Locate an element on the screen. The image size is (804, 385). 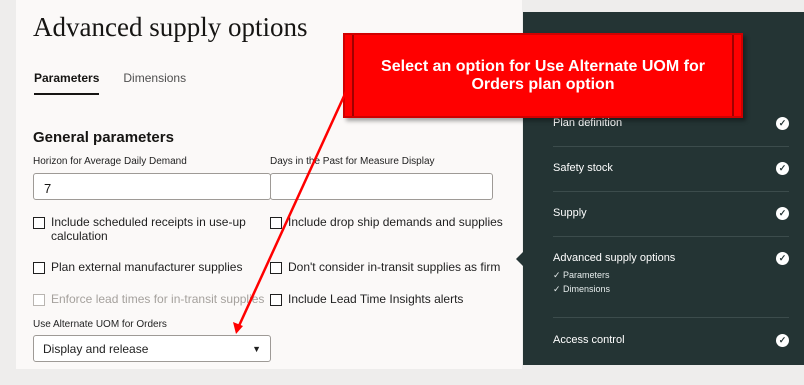
days-past-input is located at coordinates (381, 186).